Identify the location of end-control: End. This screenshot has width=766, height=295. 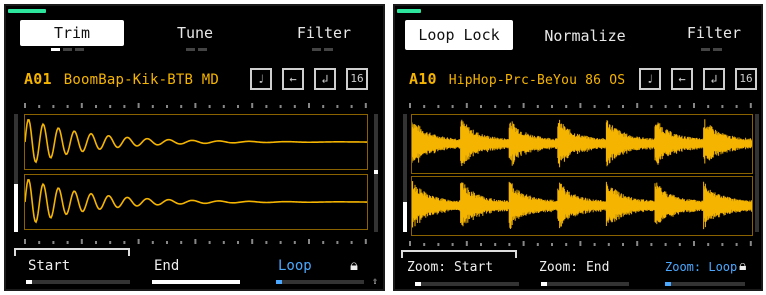
(166, 266).